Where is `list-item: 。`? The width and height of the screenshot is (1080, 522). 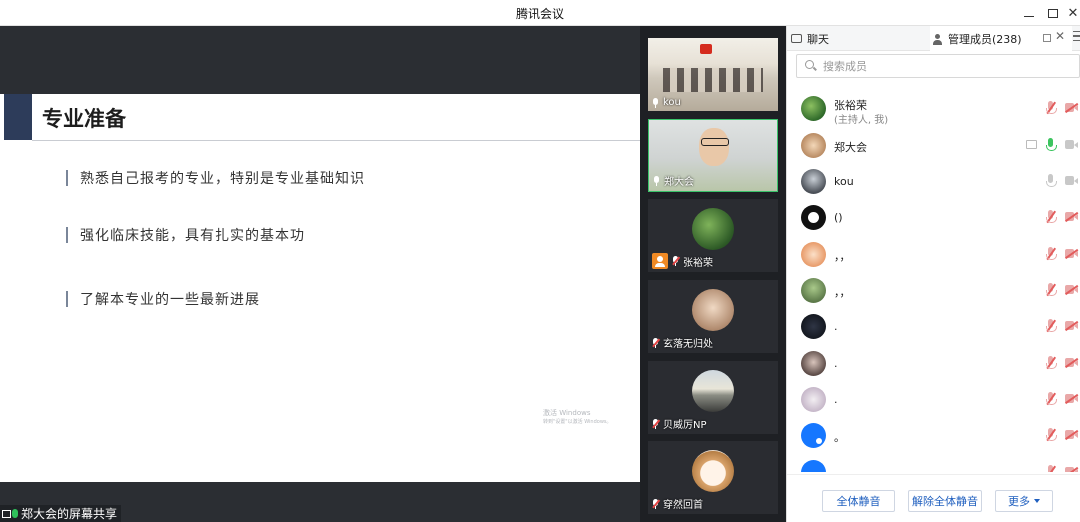 list-item: 。 is located at coordinates (933, 435).